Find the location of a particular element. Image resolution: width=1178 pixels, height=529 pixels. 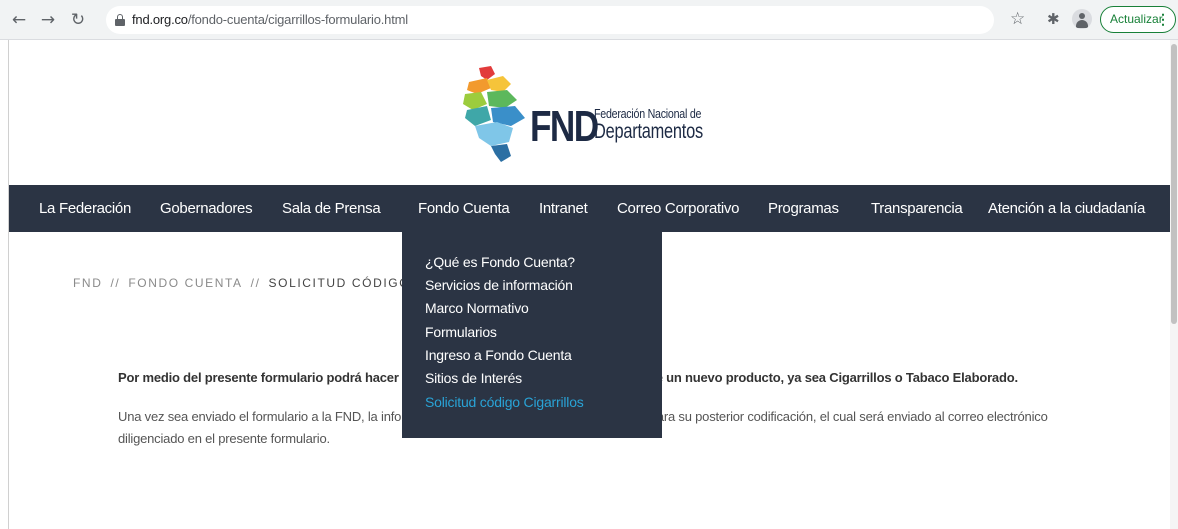

nav-item-programas: Programas is located at coordinates (803, 208).